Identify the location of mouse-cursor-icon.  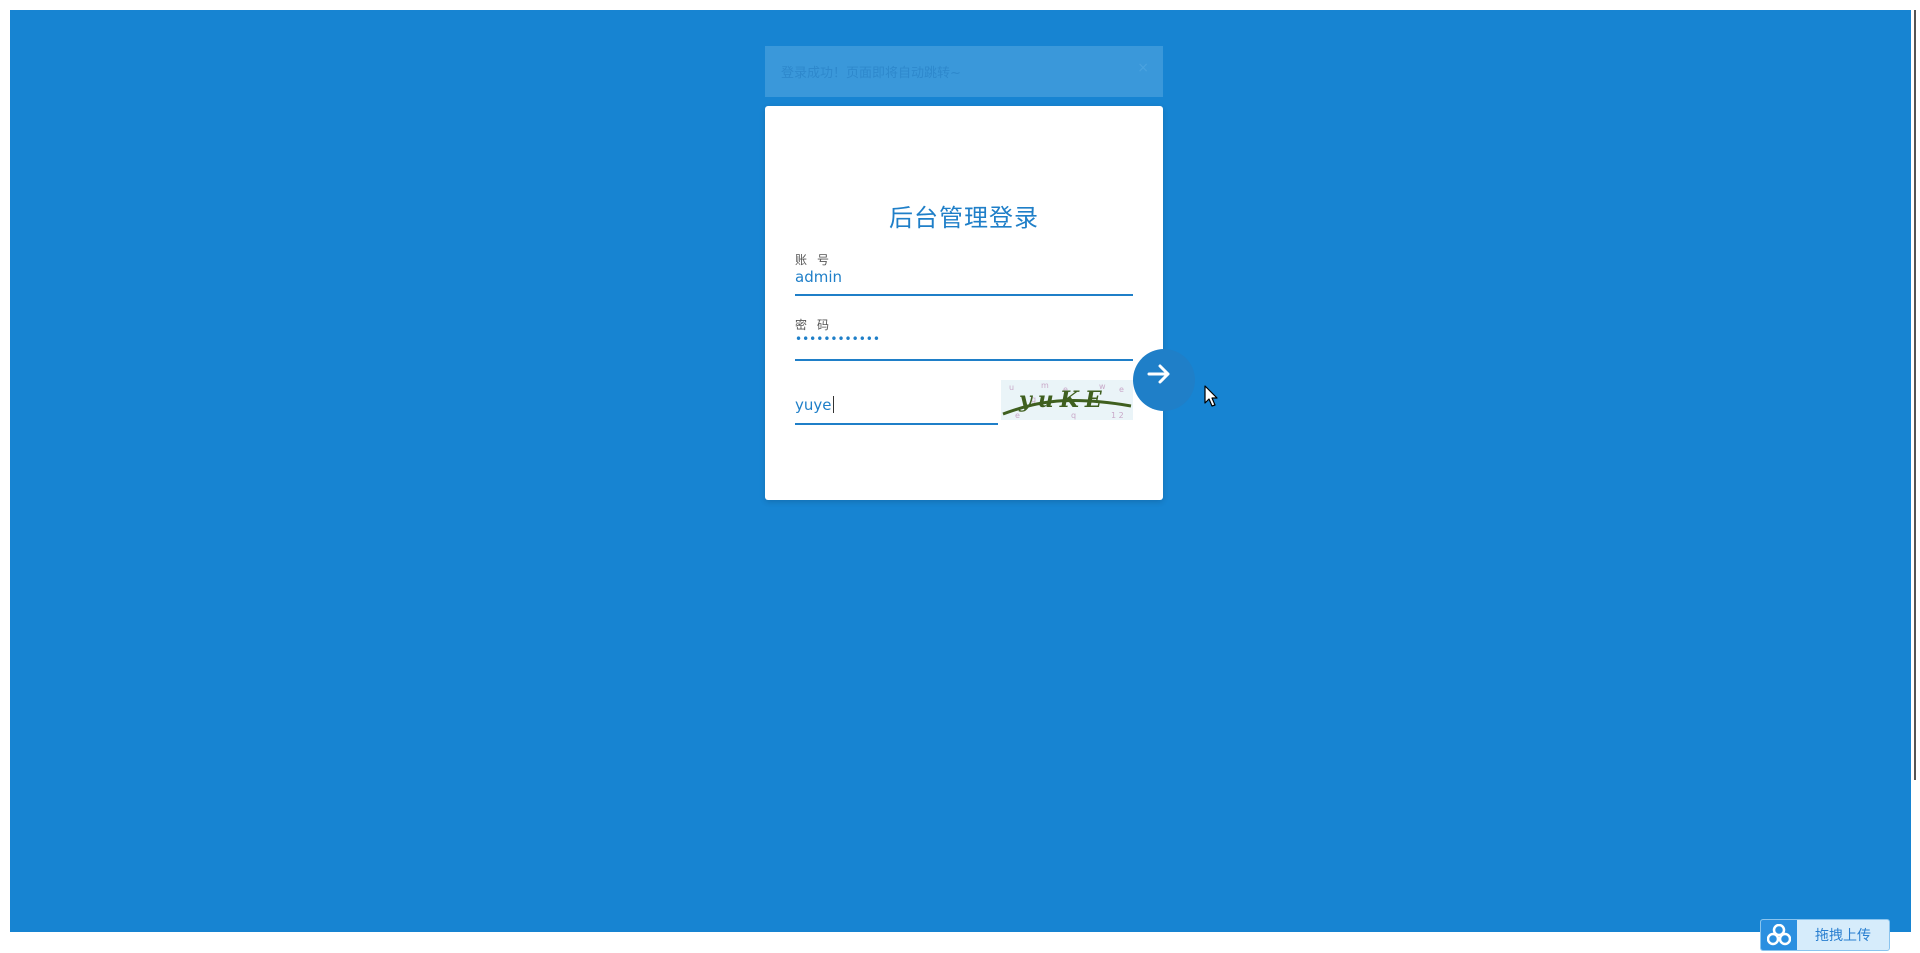
(1211, 396).